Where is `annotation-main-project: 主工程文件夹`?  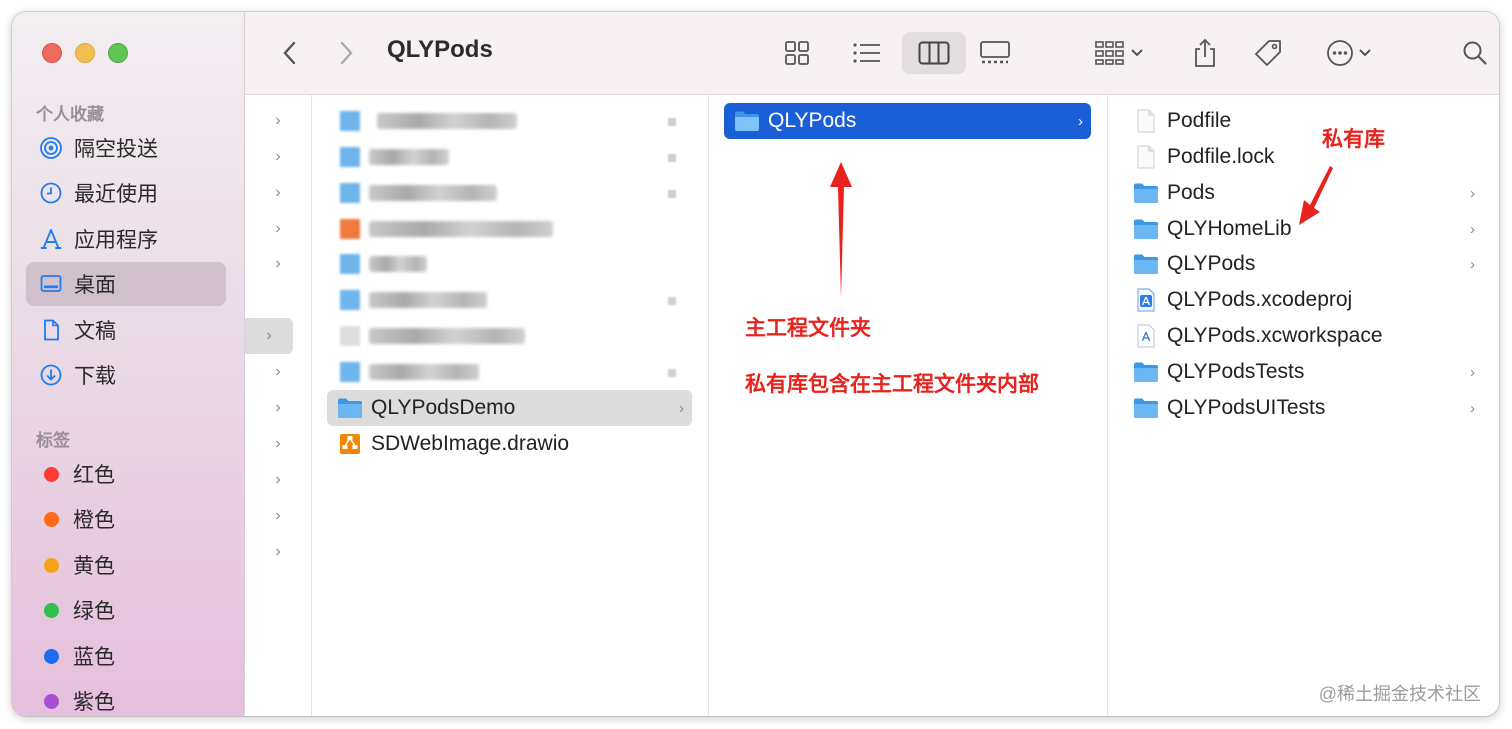
annotation-main-project: 主工程文件夹 is located at coordinates (808, 328).